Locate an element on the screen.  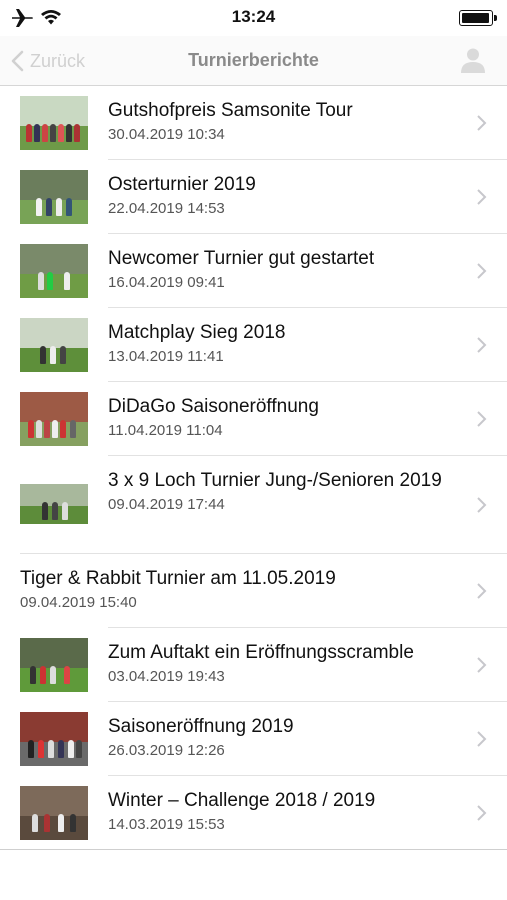
report-title: Newcomer Turnier gut gestartet is located at coordinates (241, 258).